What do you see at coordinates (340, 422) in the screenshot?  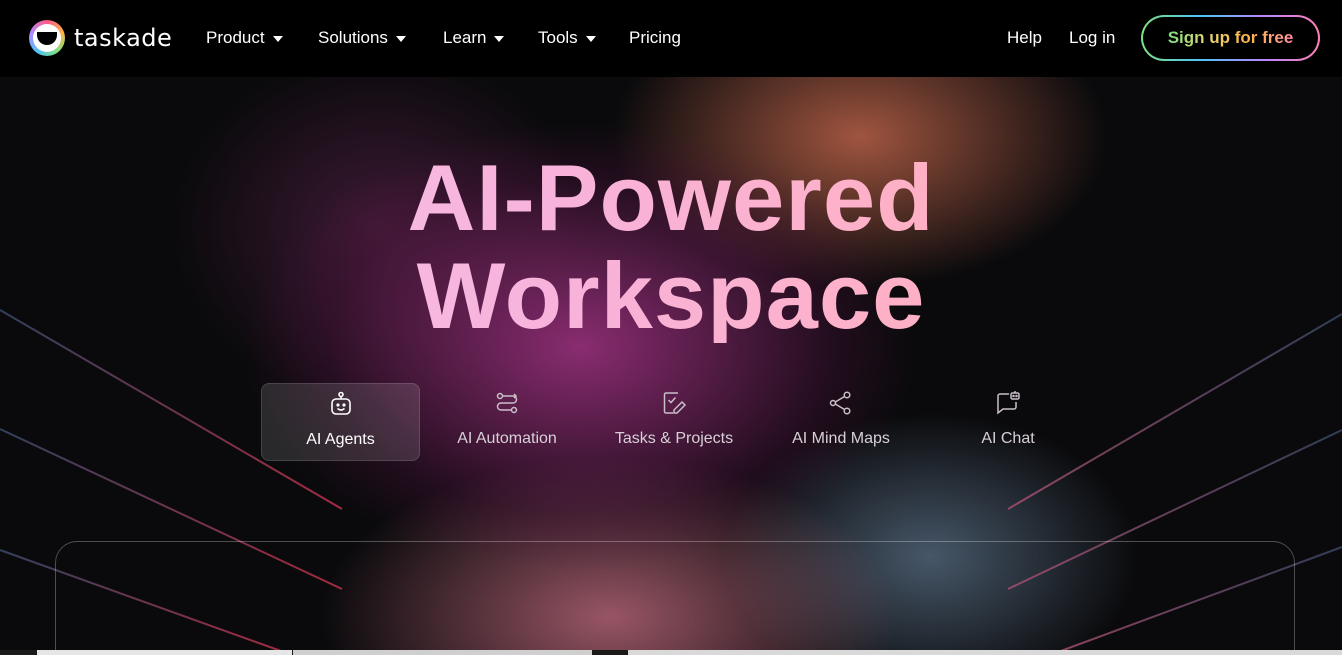 I see `tab-ai-agents: AI Agents` at bounding box center [340, 422].